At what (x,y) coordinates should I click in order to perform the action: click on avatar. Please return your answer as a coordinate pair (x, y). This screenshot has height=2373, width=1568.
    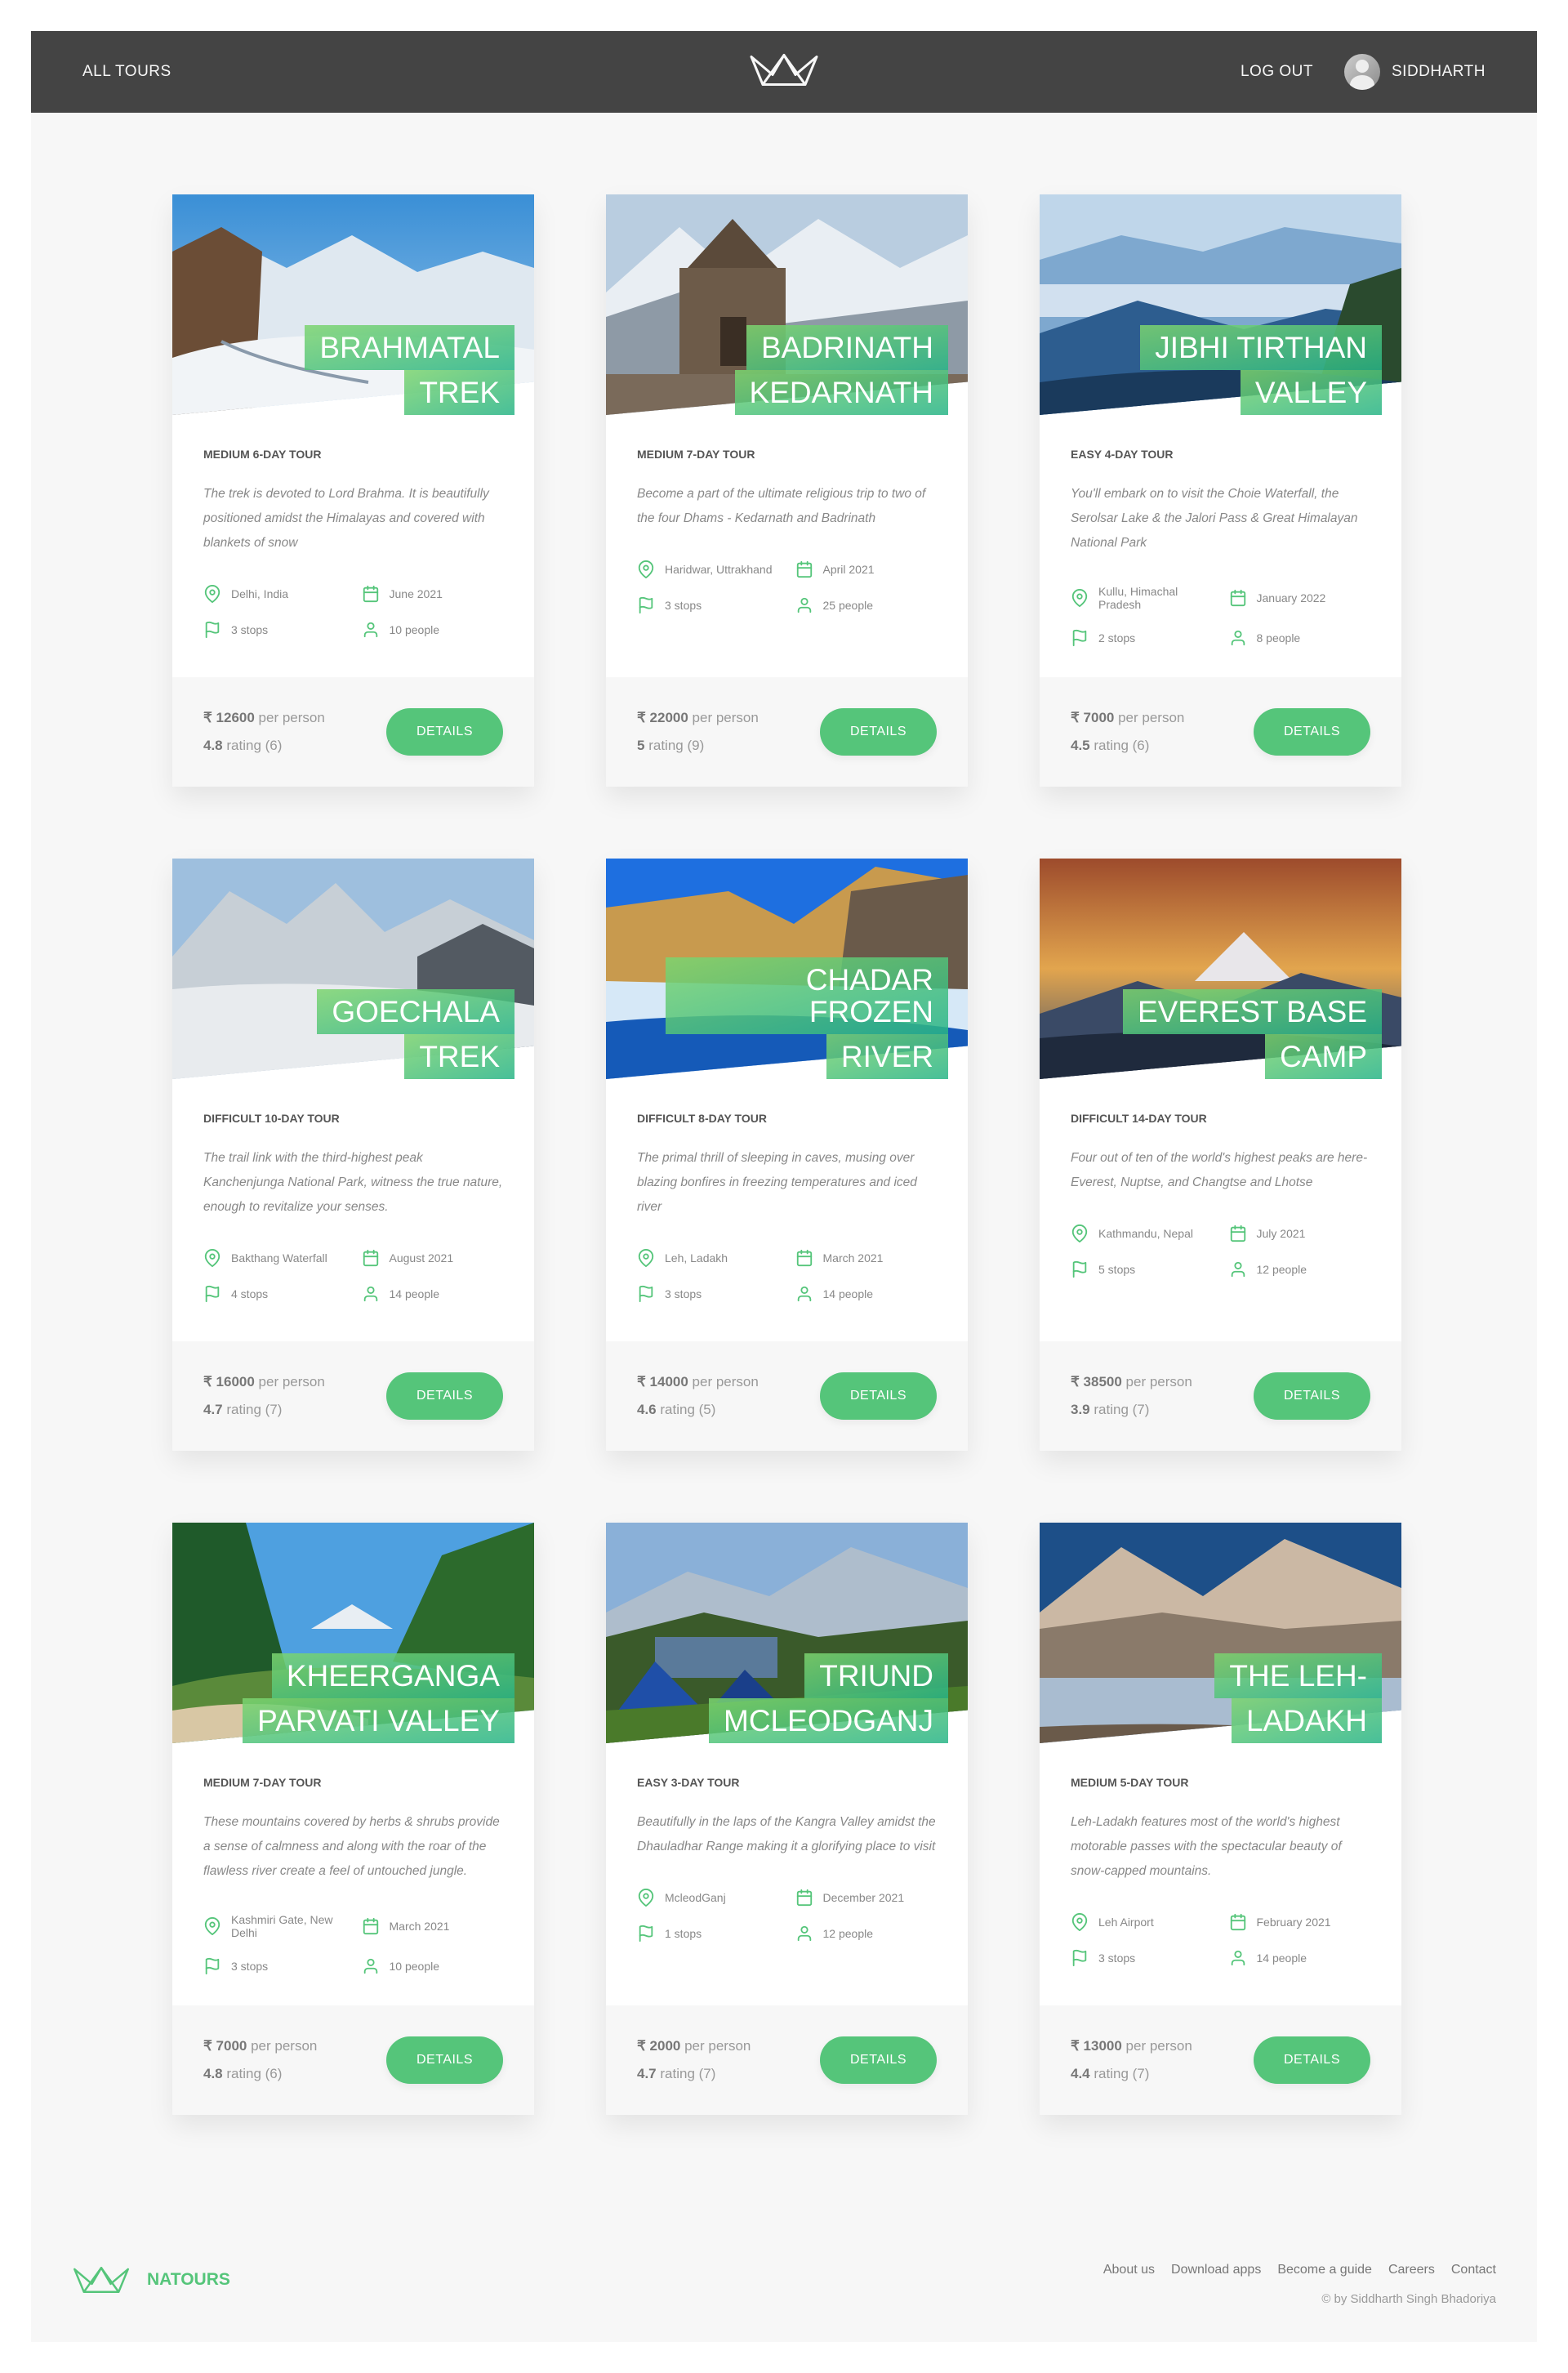
    Looking at the image, I should click on (1362, 72).